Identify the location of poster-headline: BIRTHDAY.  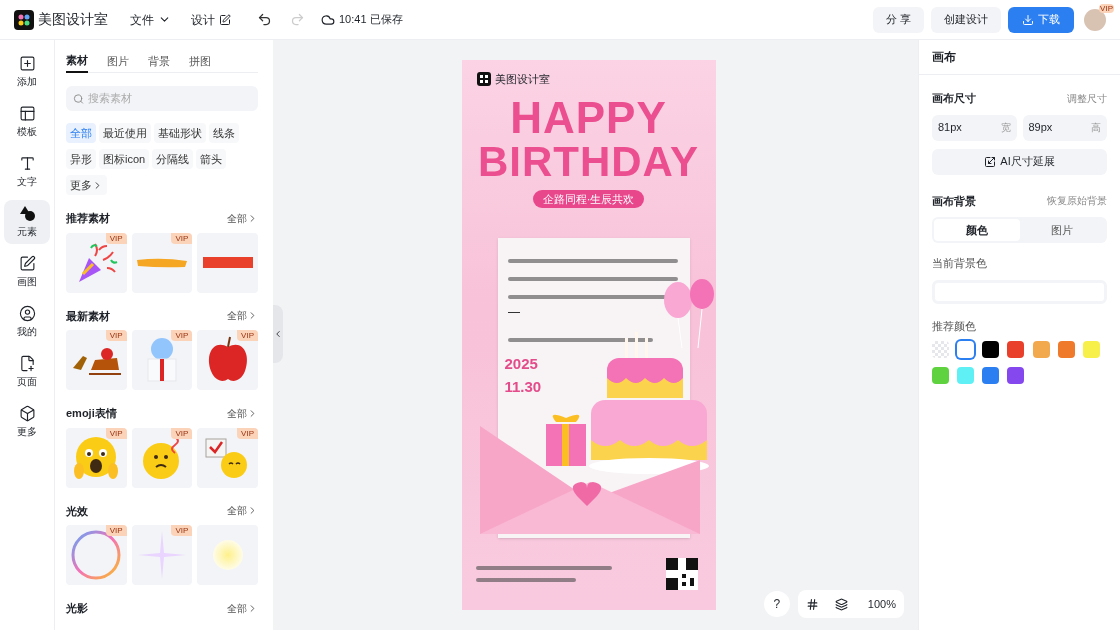
(588, 162).